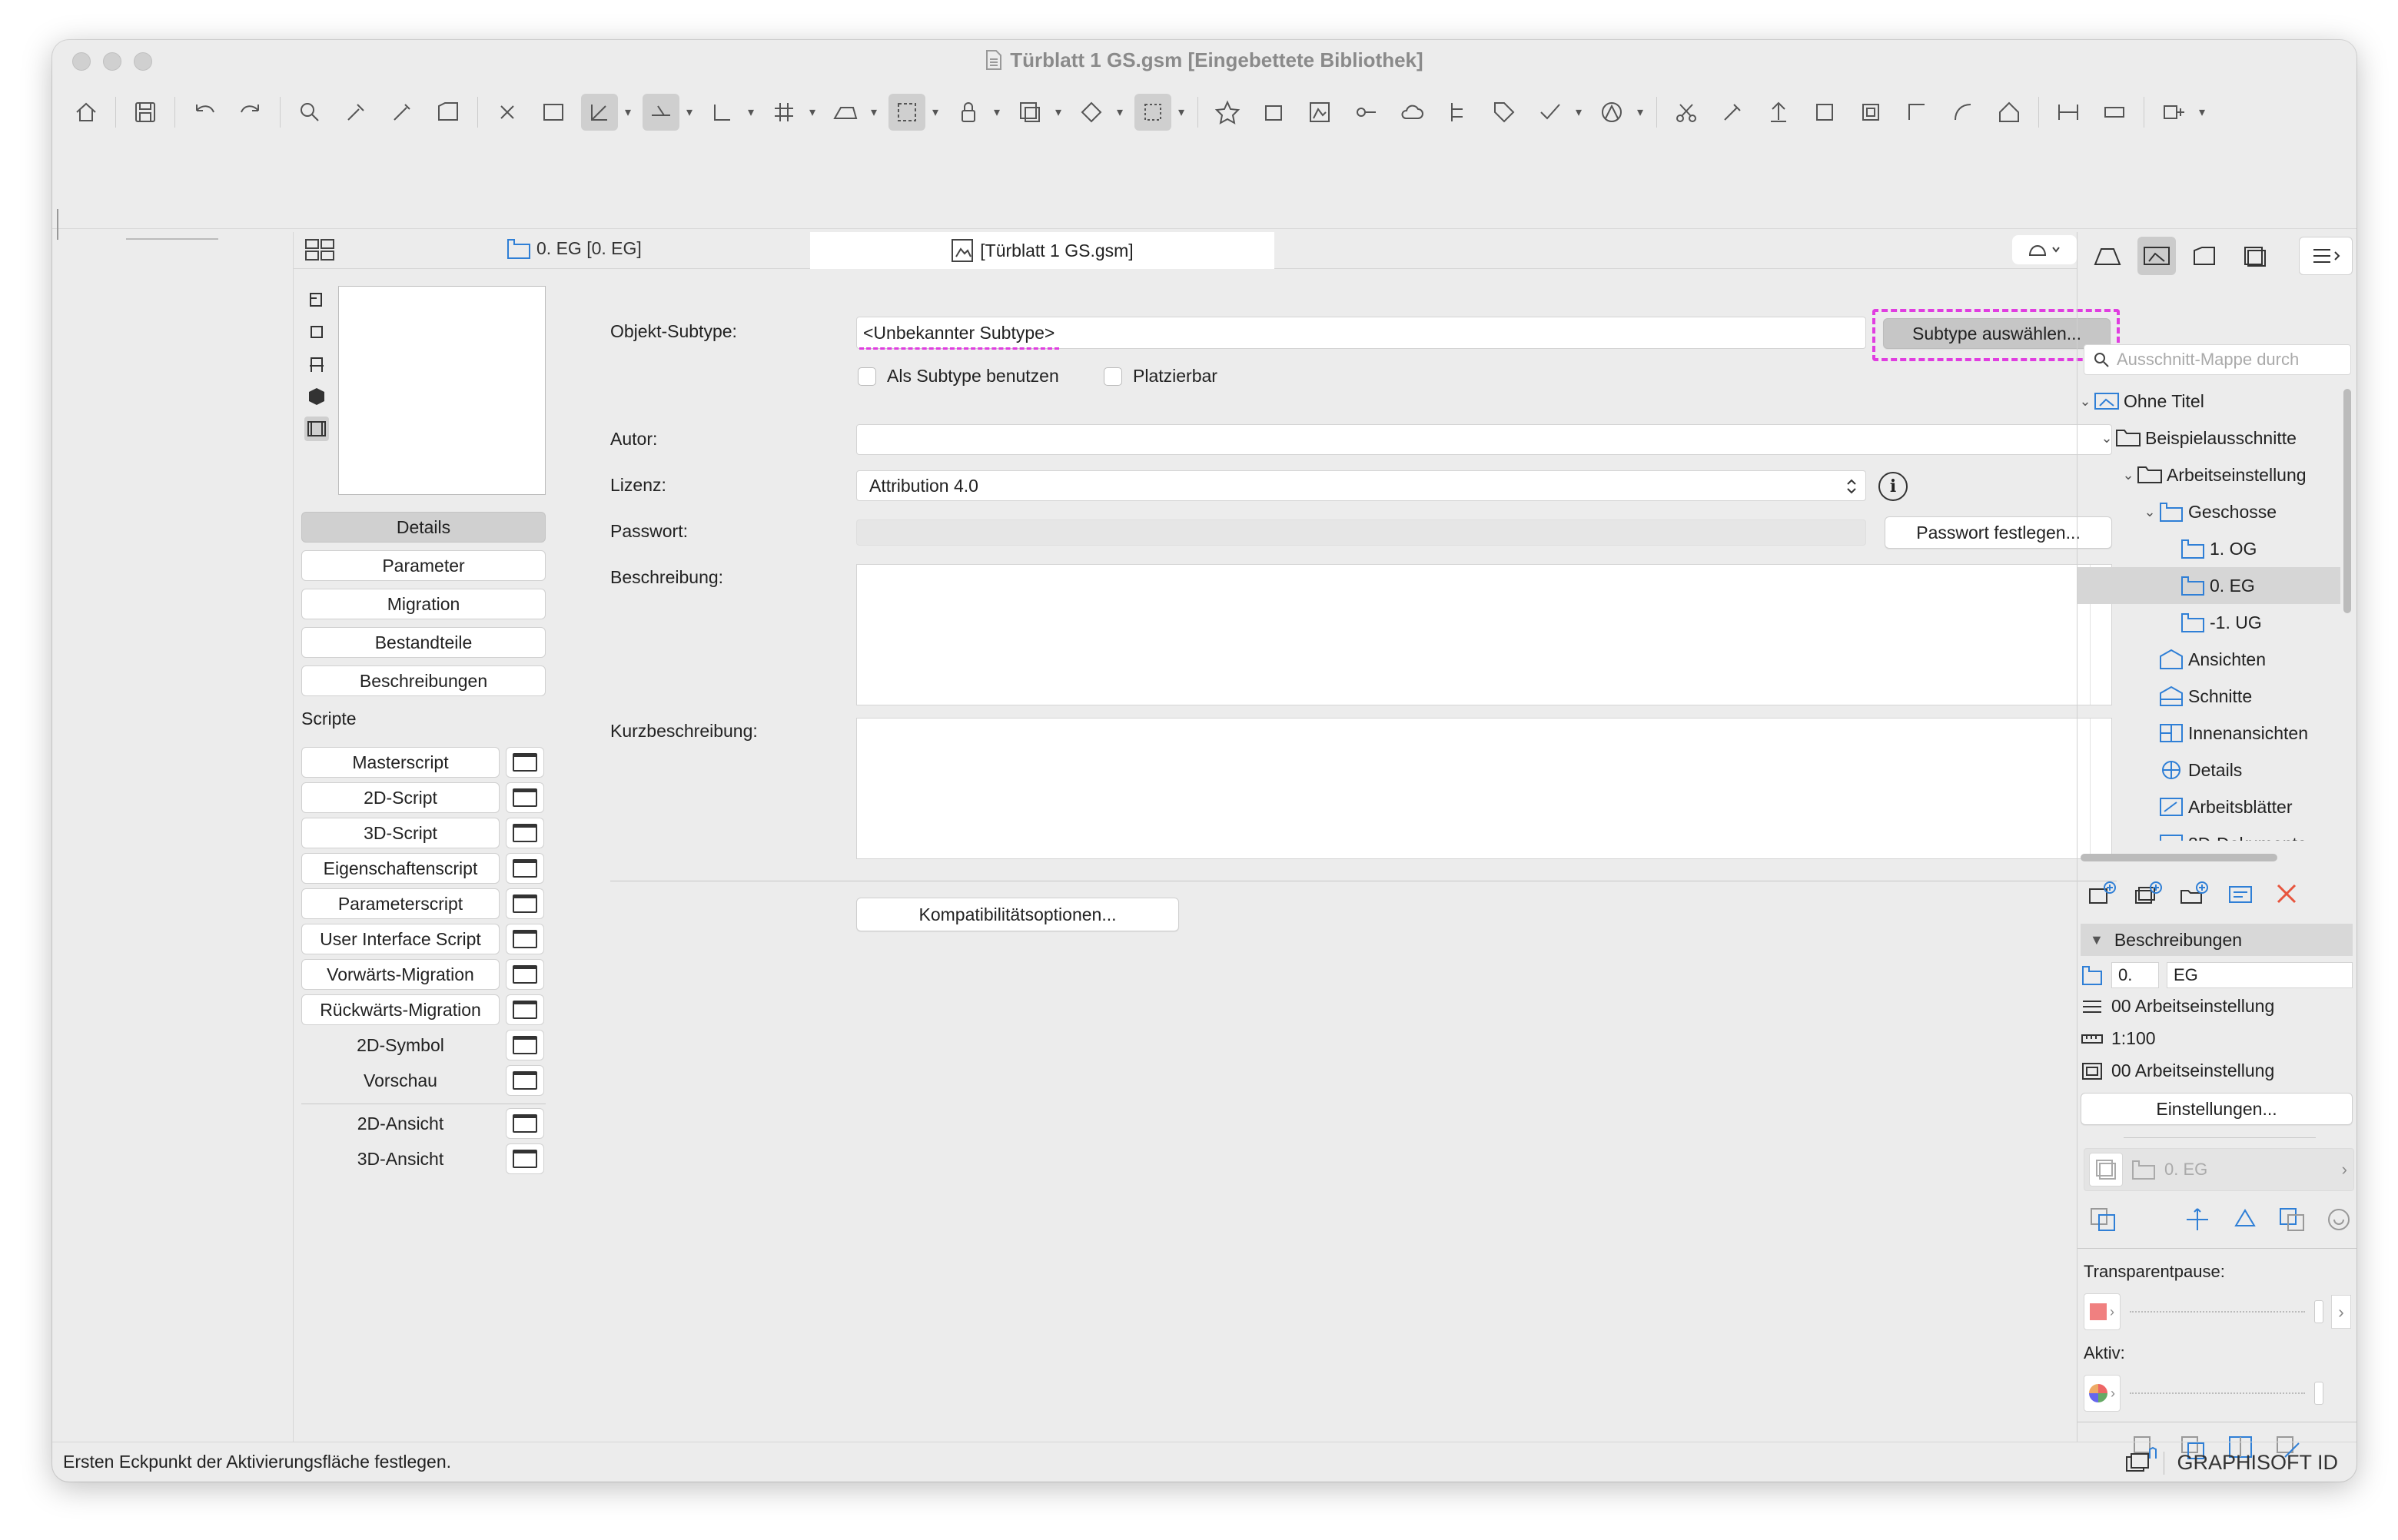 This screenshot has width=2398, height=1540. Describe the element at coordinates (1365, 113) in the screenshot. I see `link-button` at that location.